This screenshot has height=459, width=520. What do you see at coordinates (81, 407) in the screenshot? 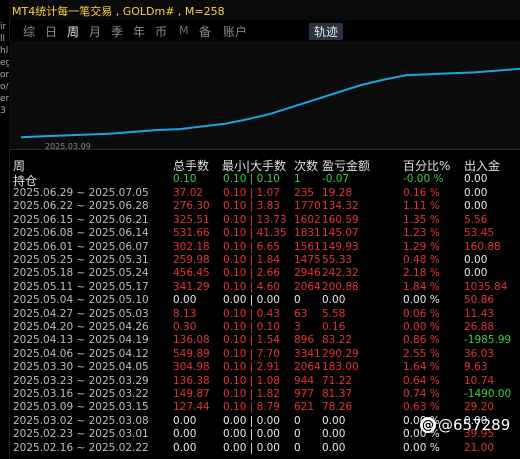
I see `week-cell: 2025.03.09 ~ 2025.03.15` at bounding box center [81, 407].